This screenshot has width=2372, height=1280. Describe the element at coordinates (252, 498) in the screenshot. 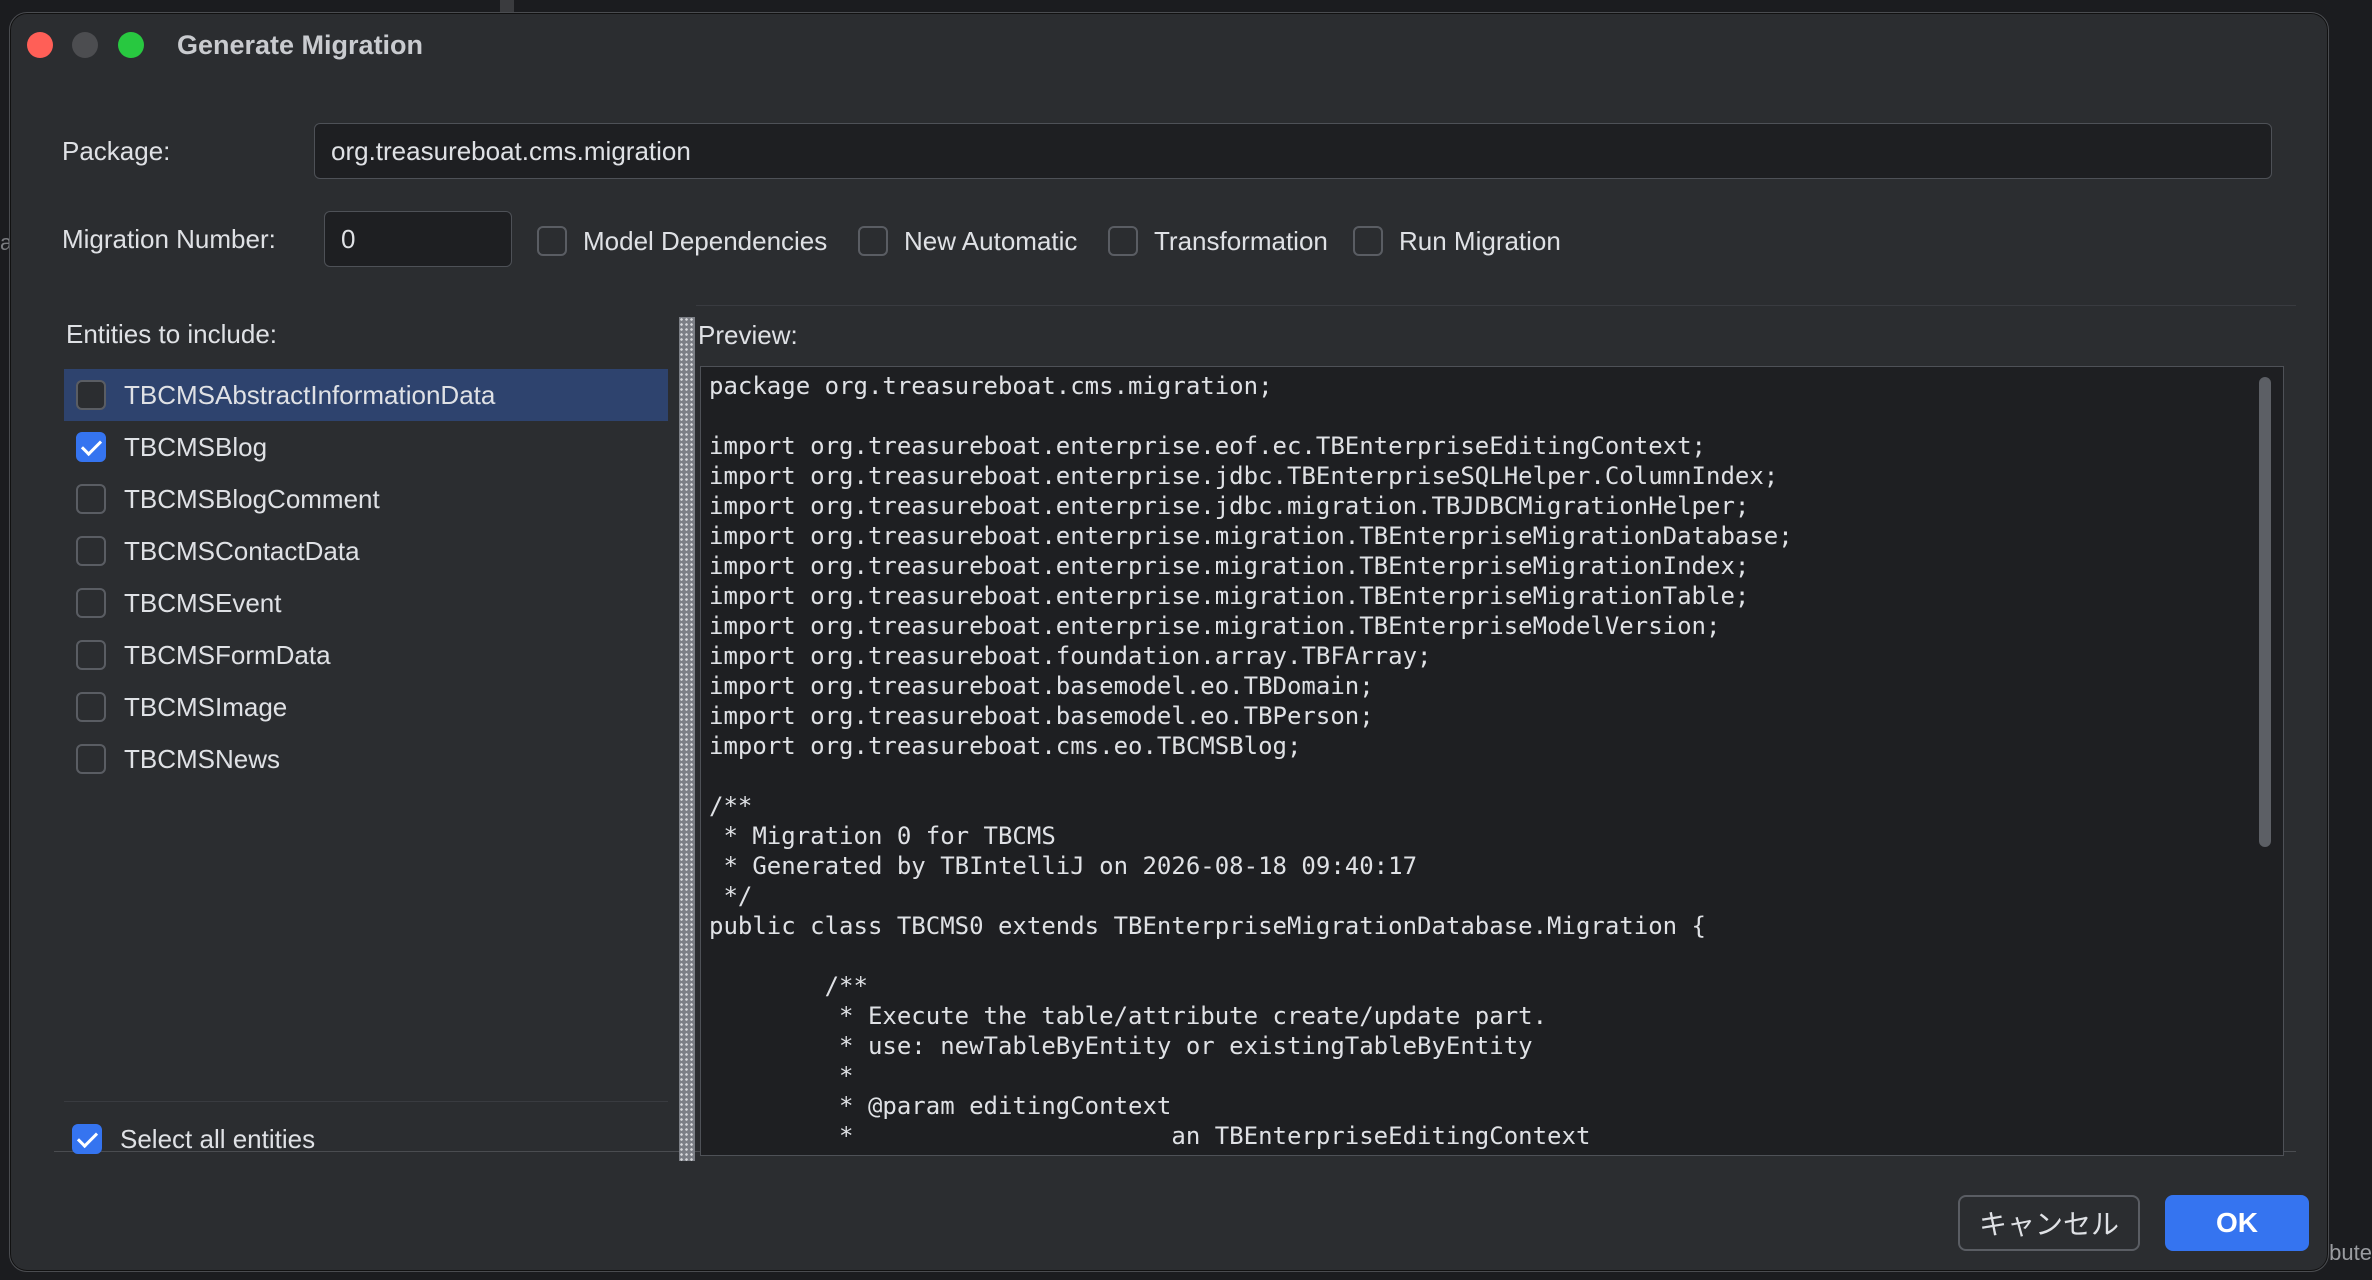

I see `entity-label: TBCMSBlogComment` at that location.